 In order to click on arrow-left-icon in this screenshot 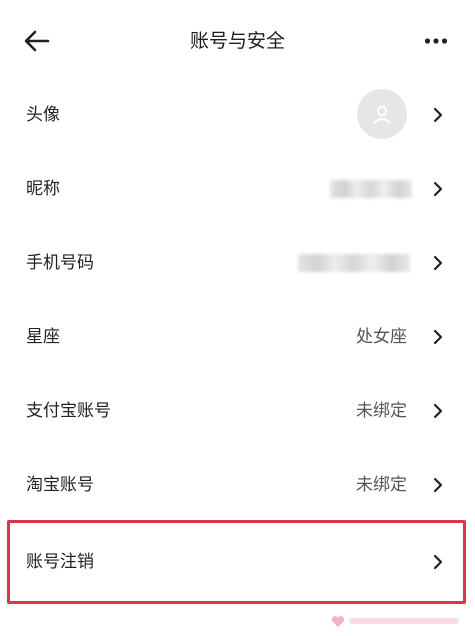, I will do `click(37, 41)`.